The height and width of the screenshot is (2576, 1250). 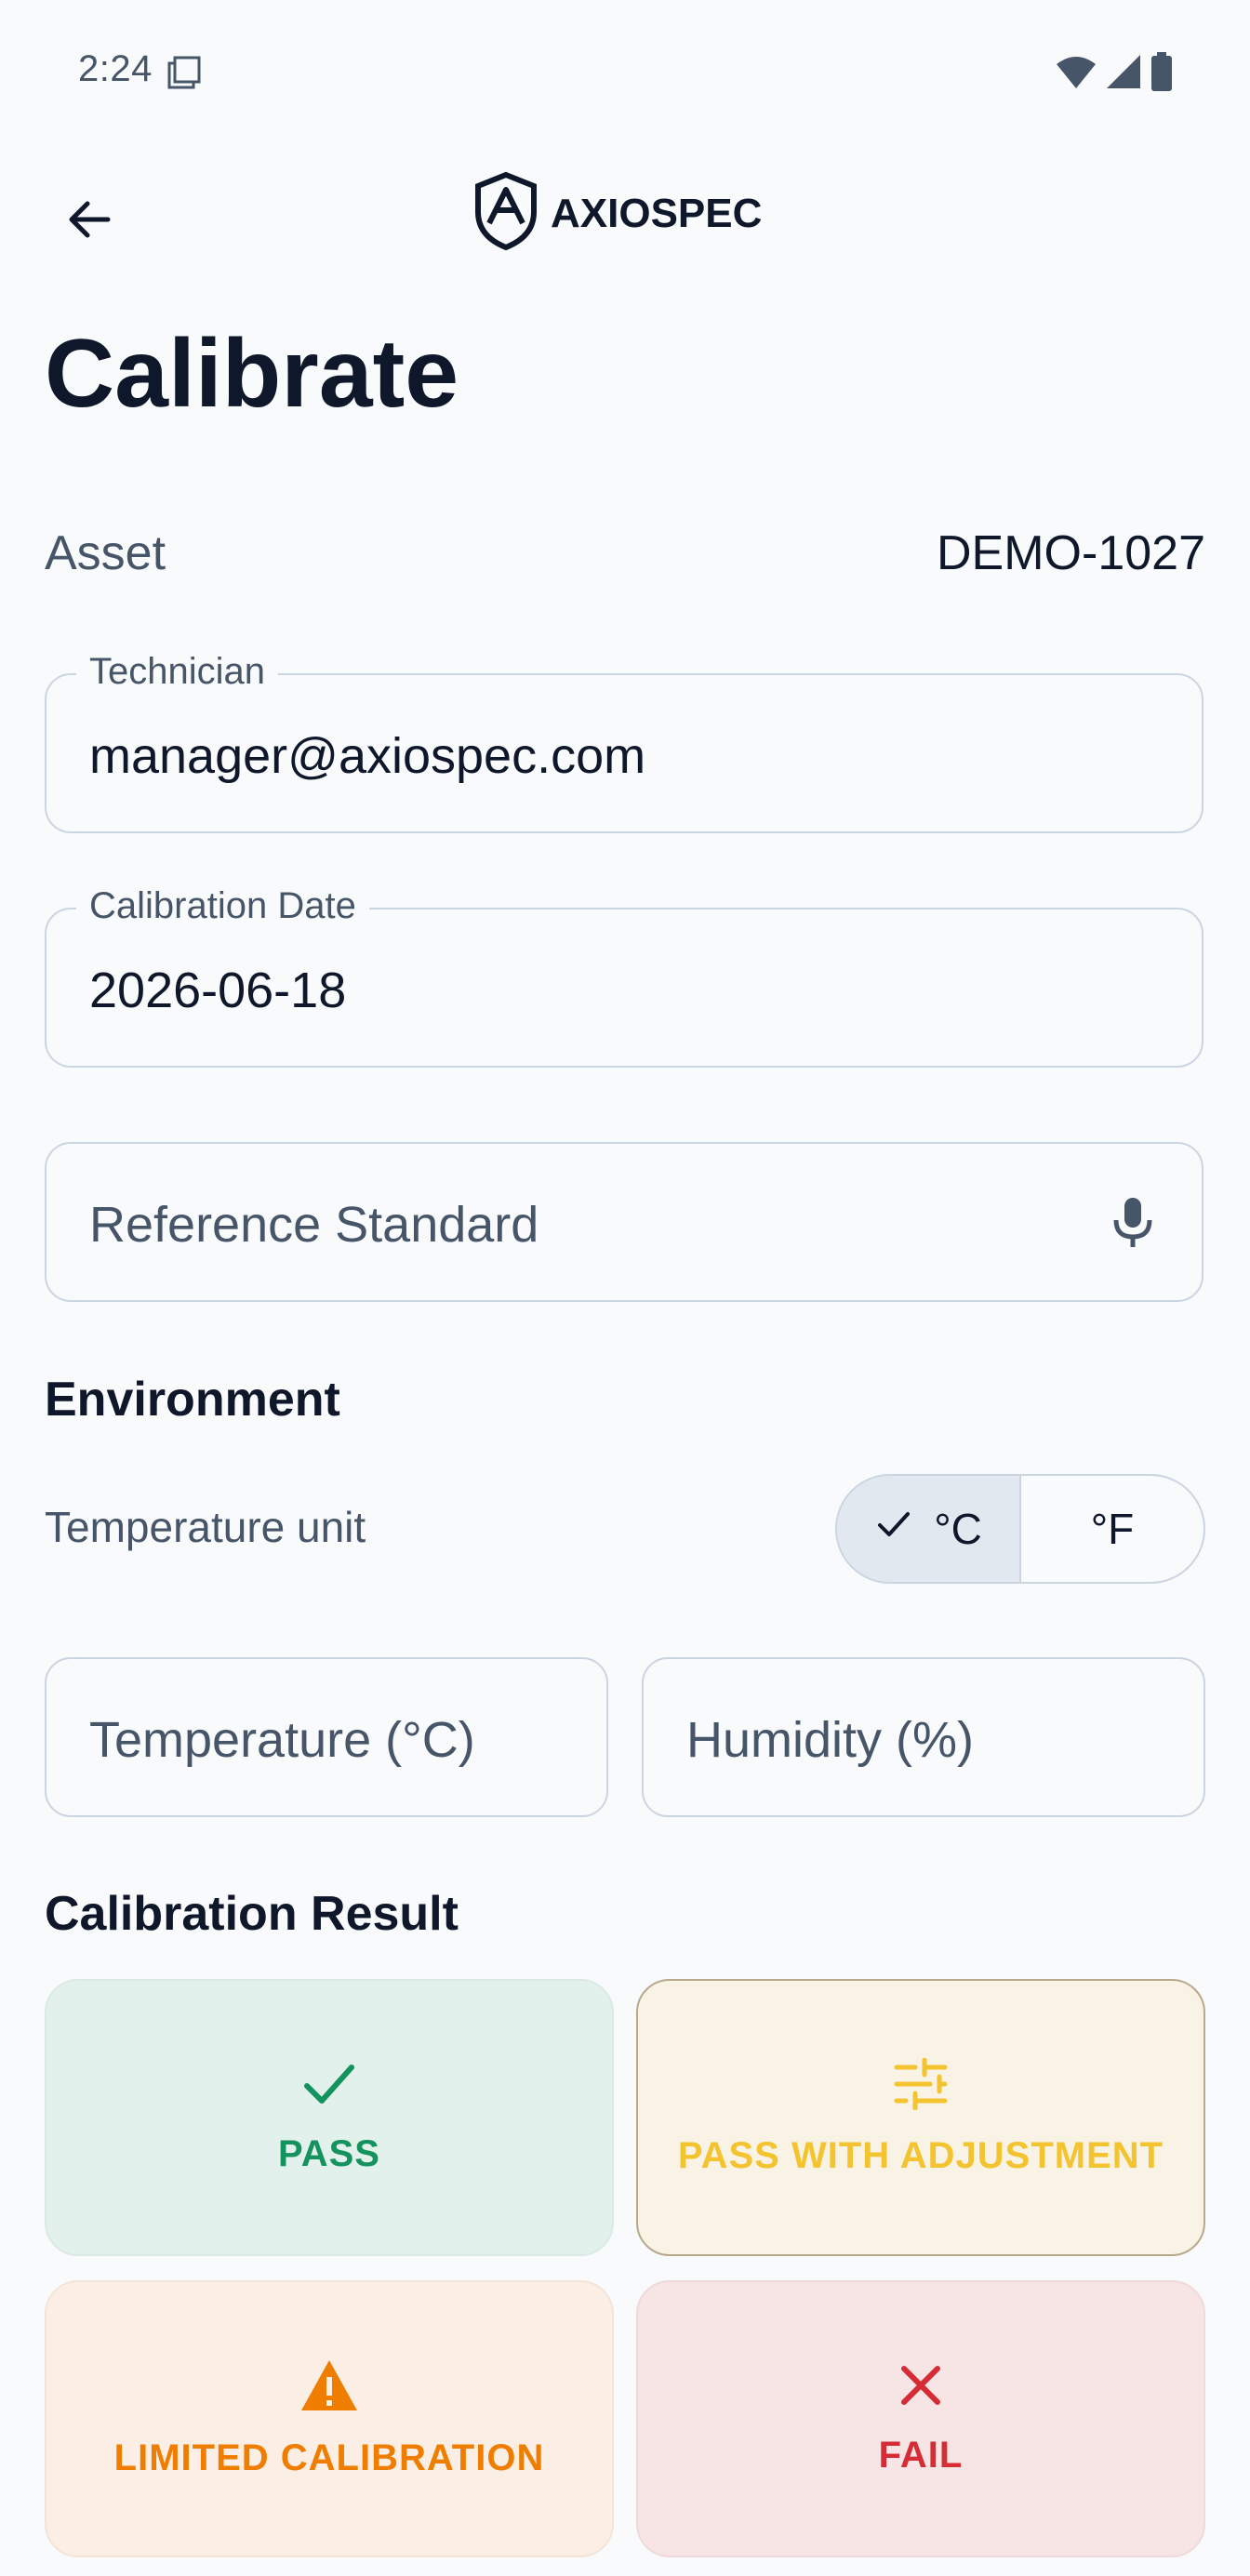 I want to click on calibration-date-label: Calibration Date, so click(x=222, y=906).